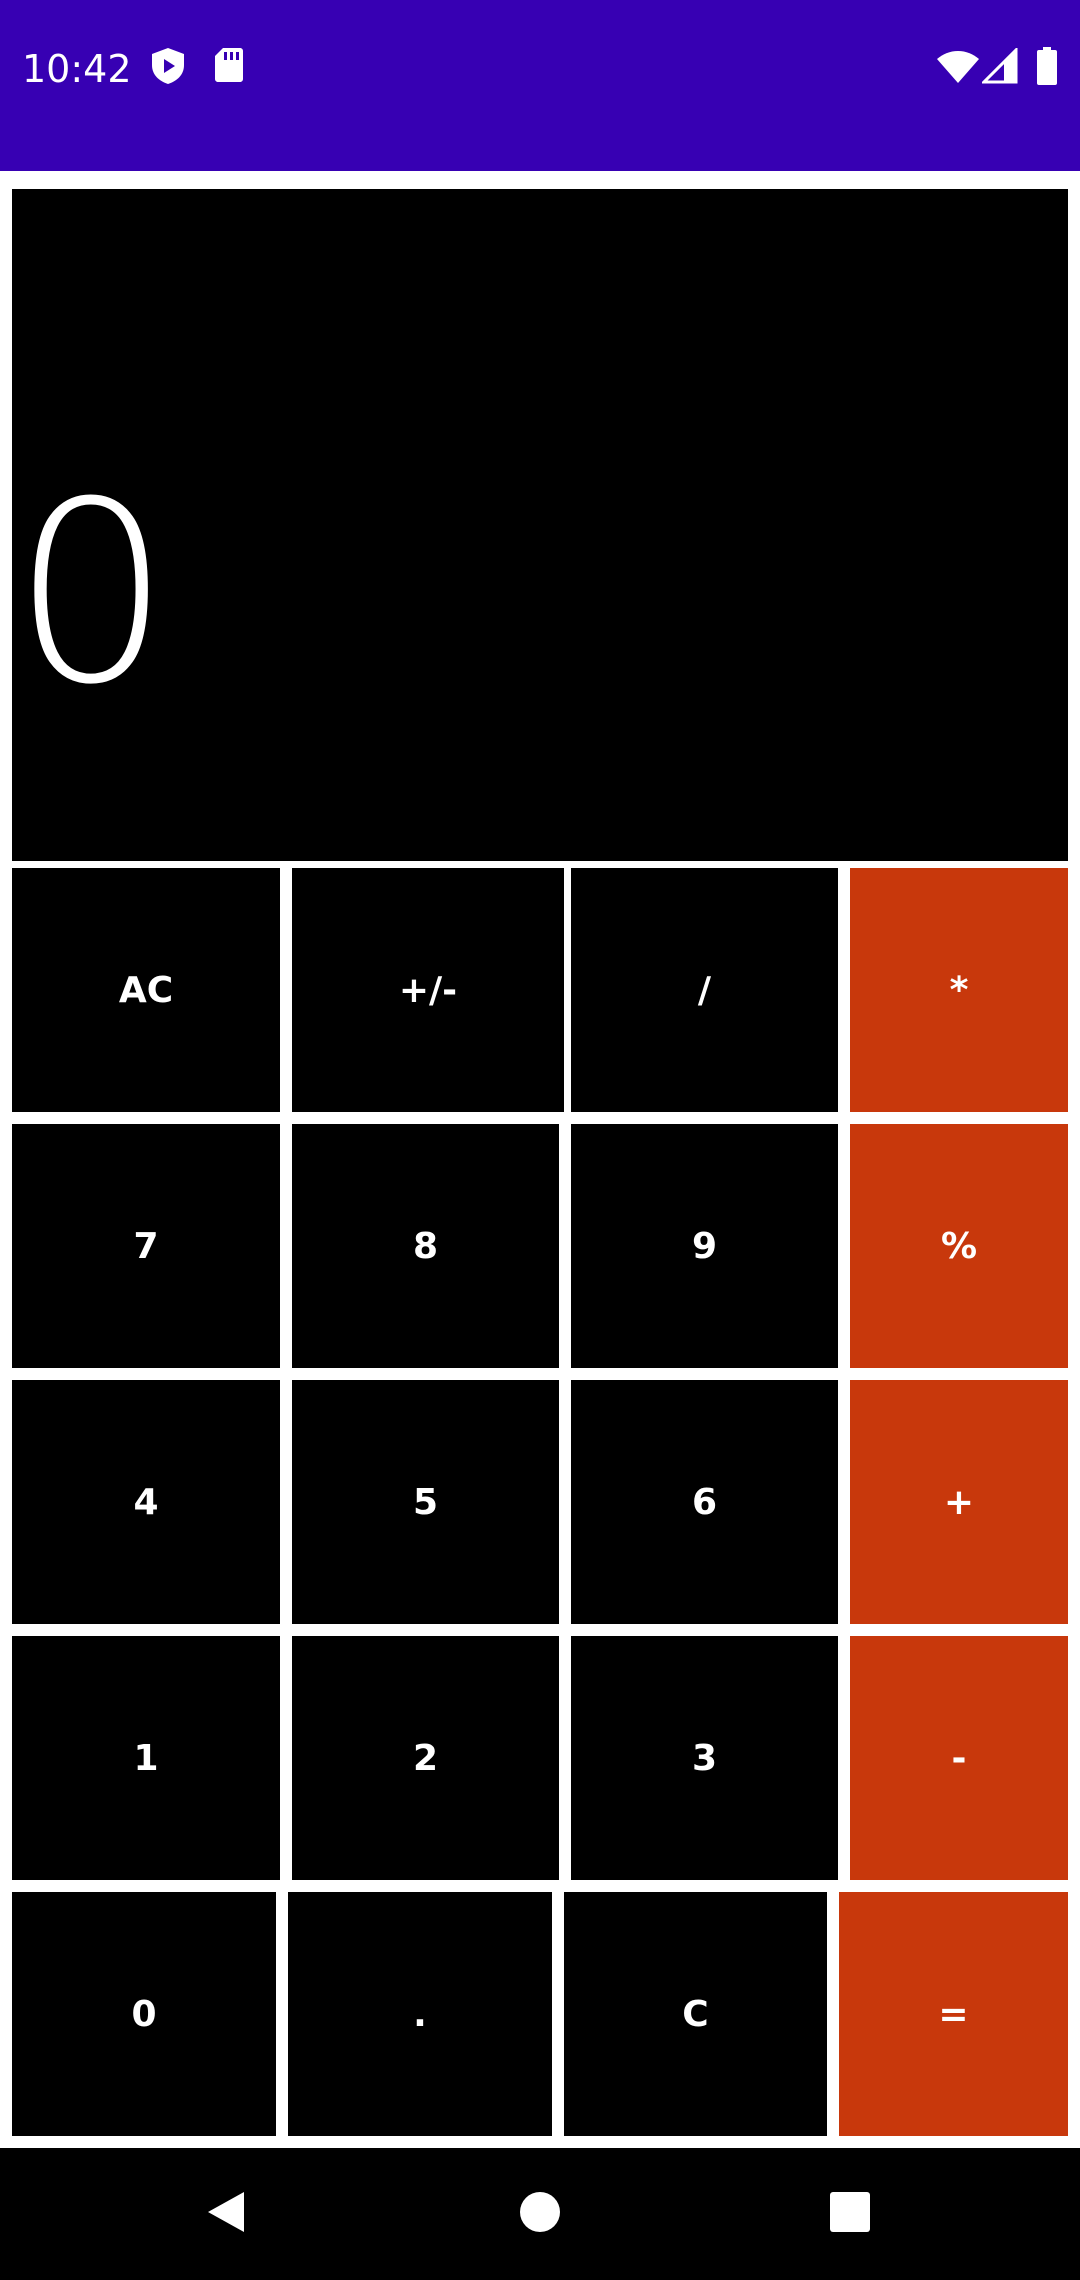 The width and height of the screenshot is (1080, 2280). I want to click on key-label: C, so click(695, 2014).